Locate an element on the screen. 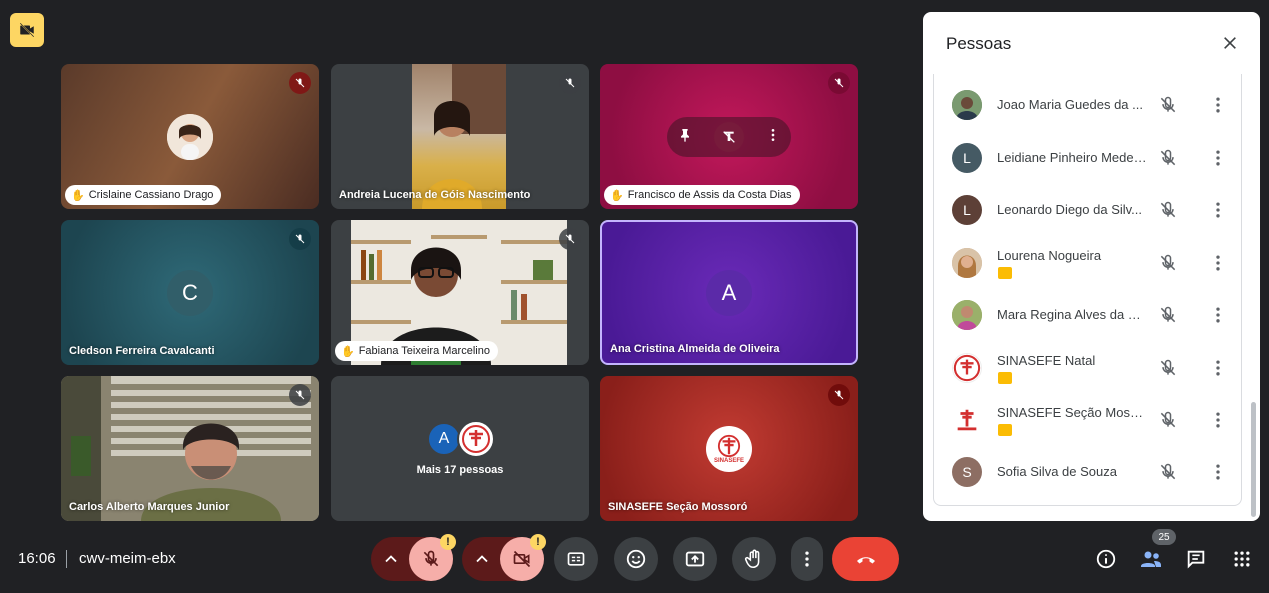 The width and height of the screenshot is (1269, 593). person-name: Lourena Nogueira is located at coordinates (1049, 255).